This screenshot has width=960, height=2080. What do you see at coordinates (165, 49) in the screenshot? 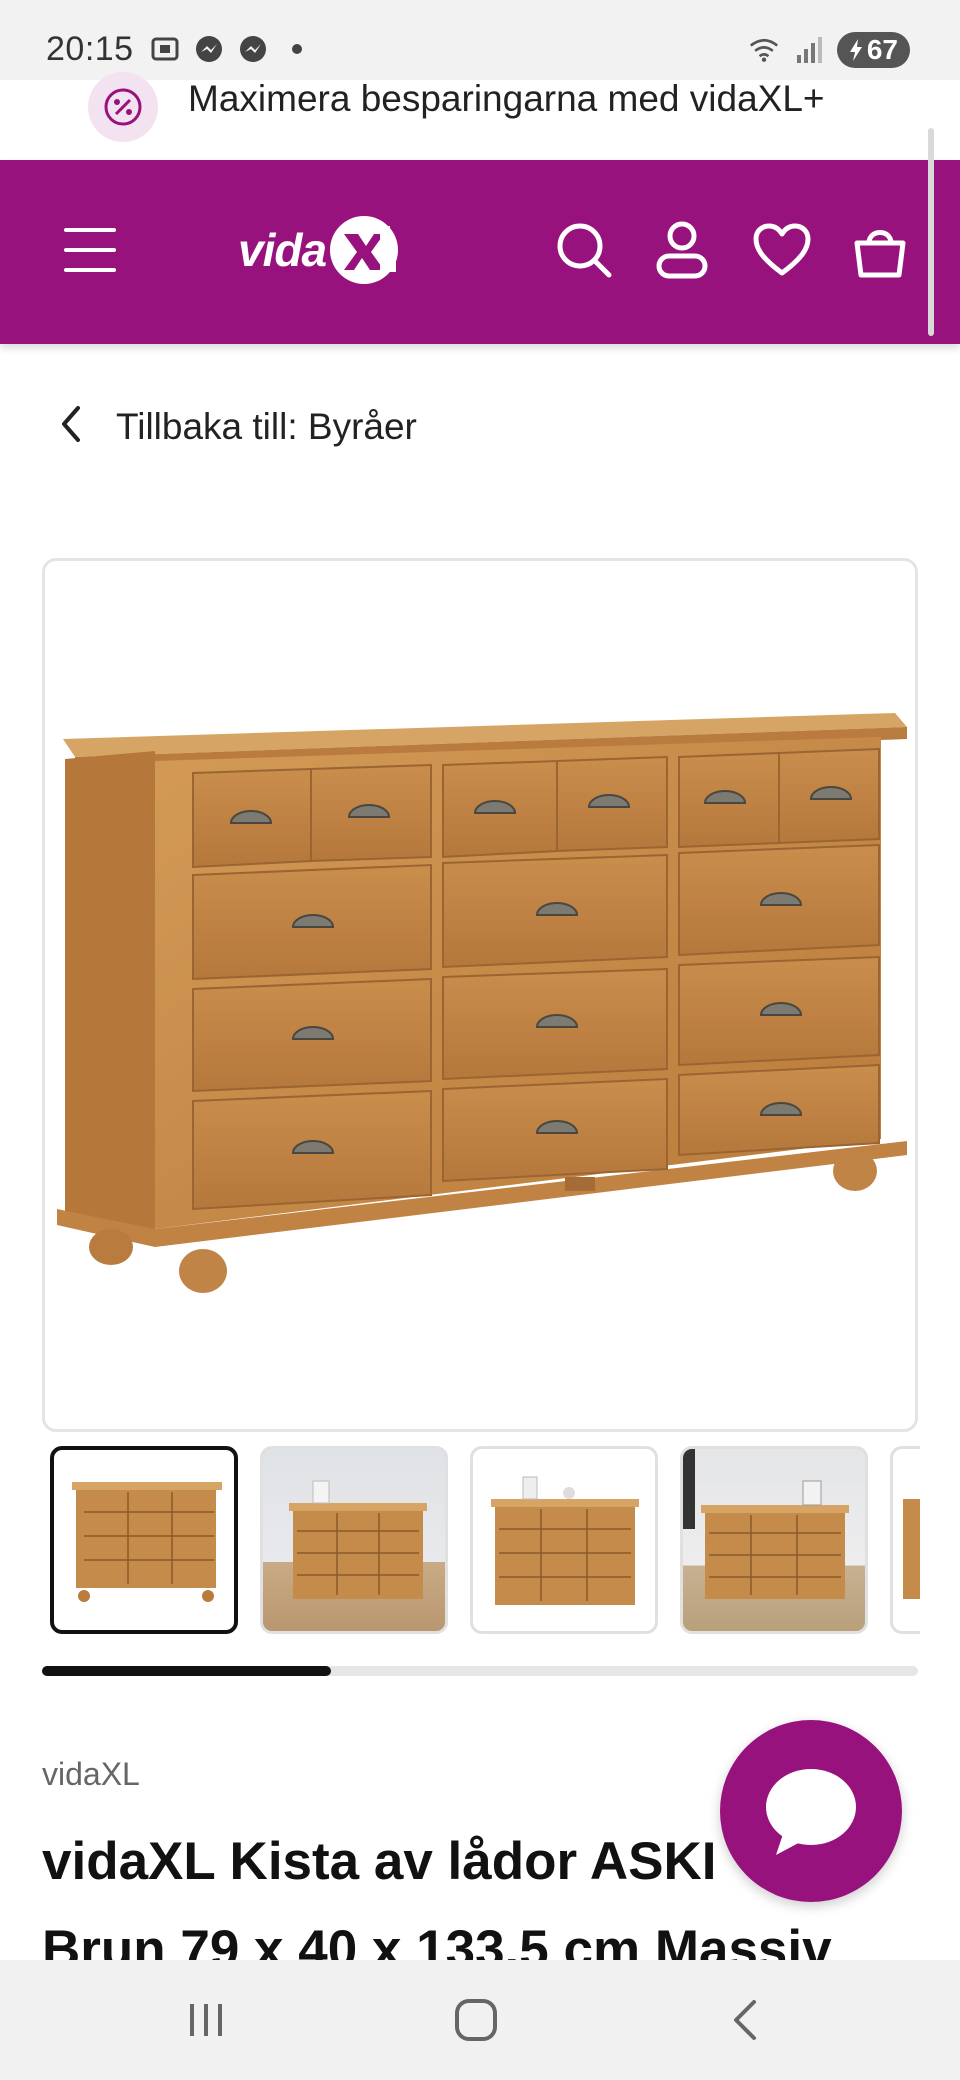
I see `screenshot-icon` at bounding box center [165, 49].